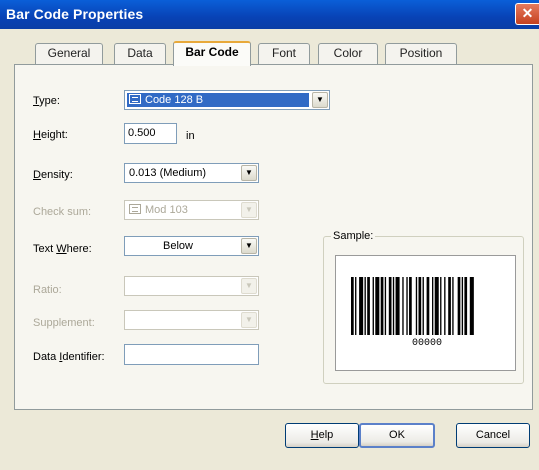 The width and height of the screenshot is (539, 470). I want to click on height-unit: in, so click(190, 136).